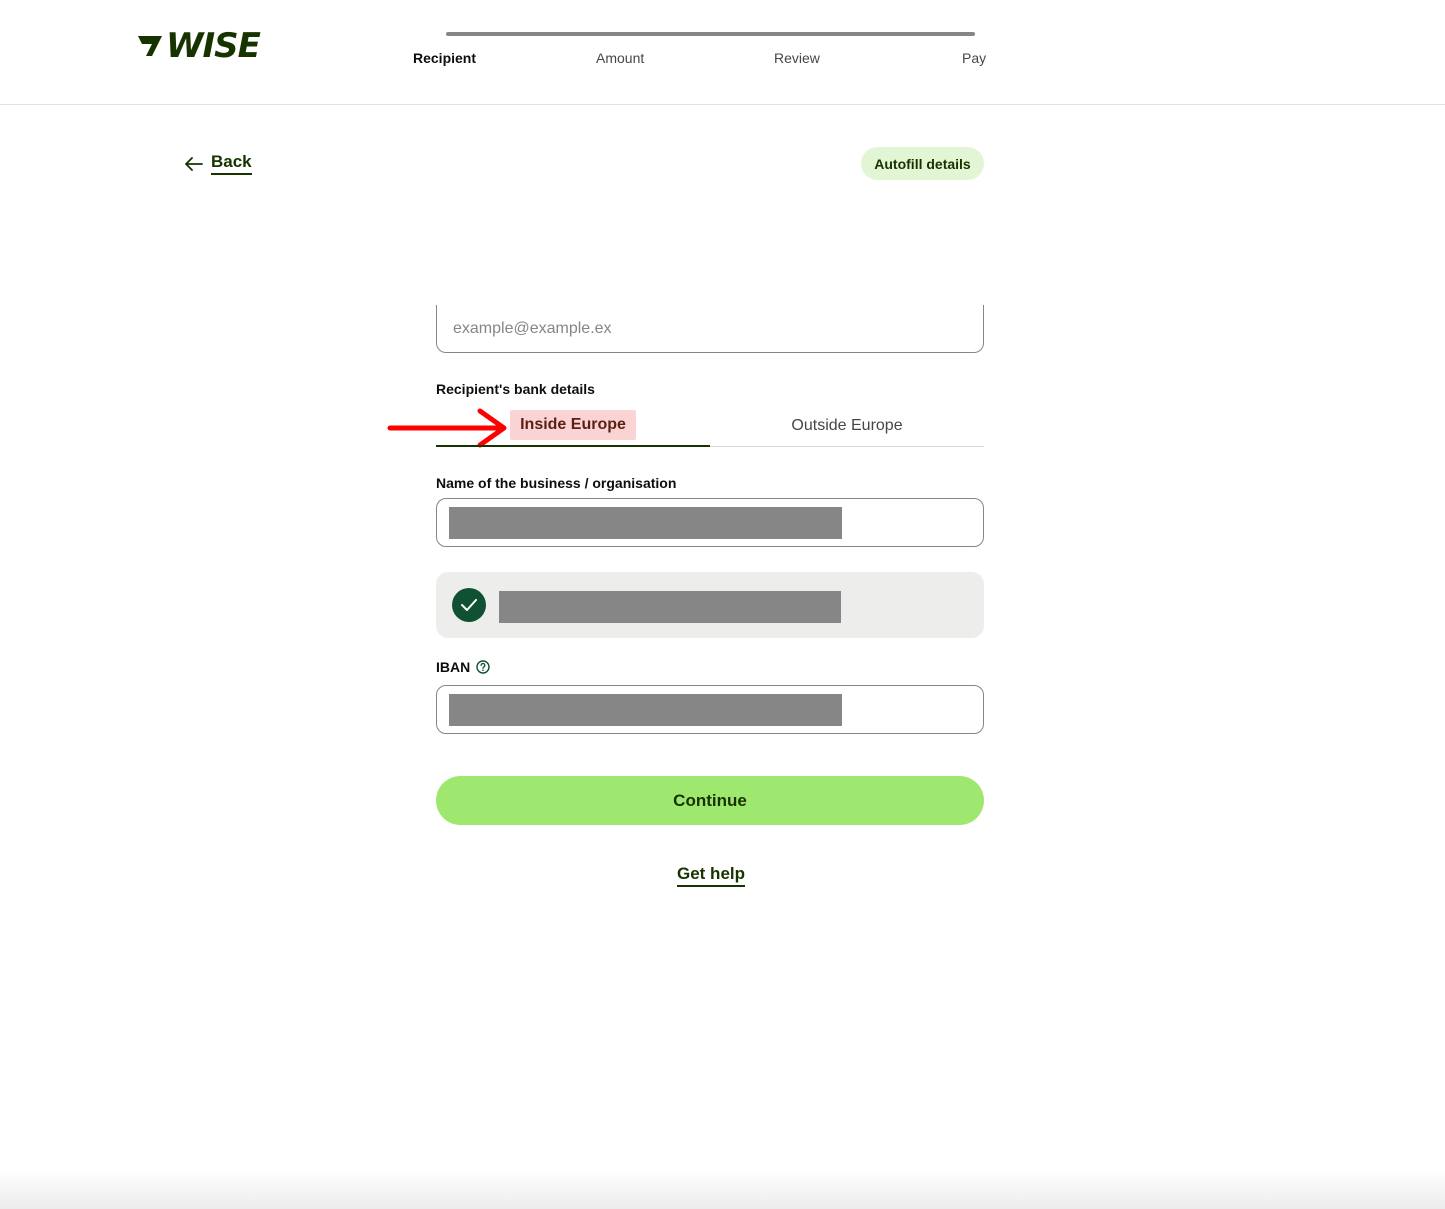 The width and height of the screenshot is (1445, 1209). Describe the element at coordinates (213, 46) in the screenshot. I see `logo-text: WISE` at that location.